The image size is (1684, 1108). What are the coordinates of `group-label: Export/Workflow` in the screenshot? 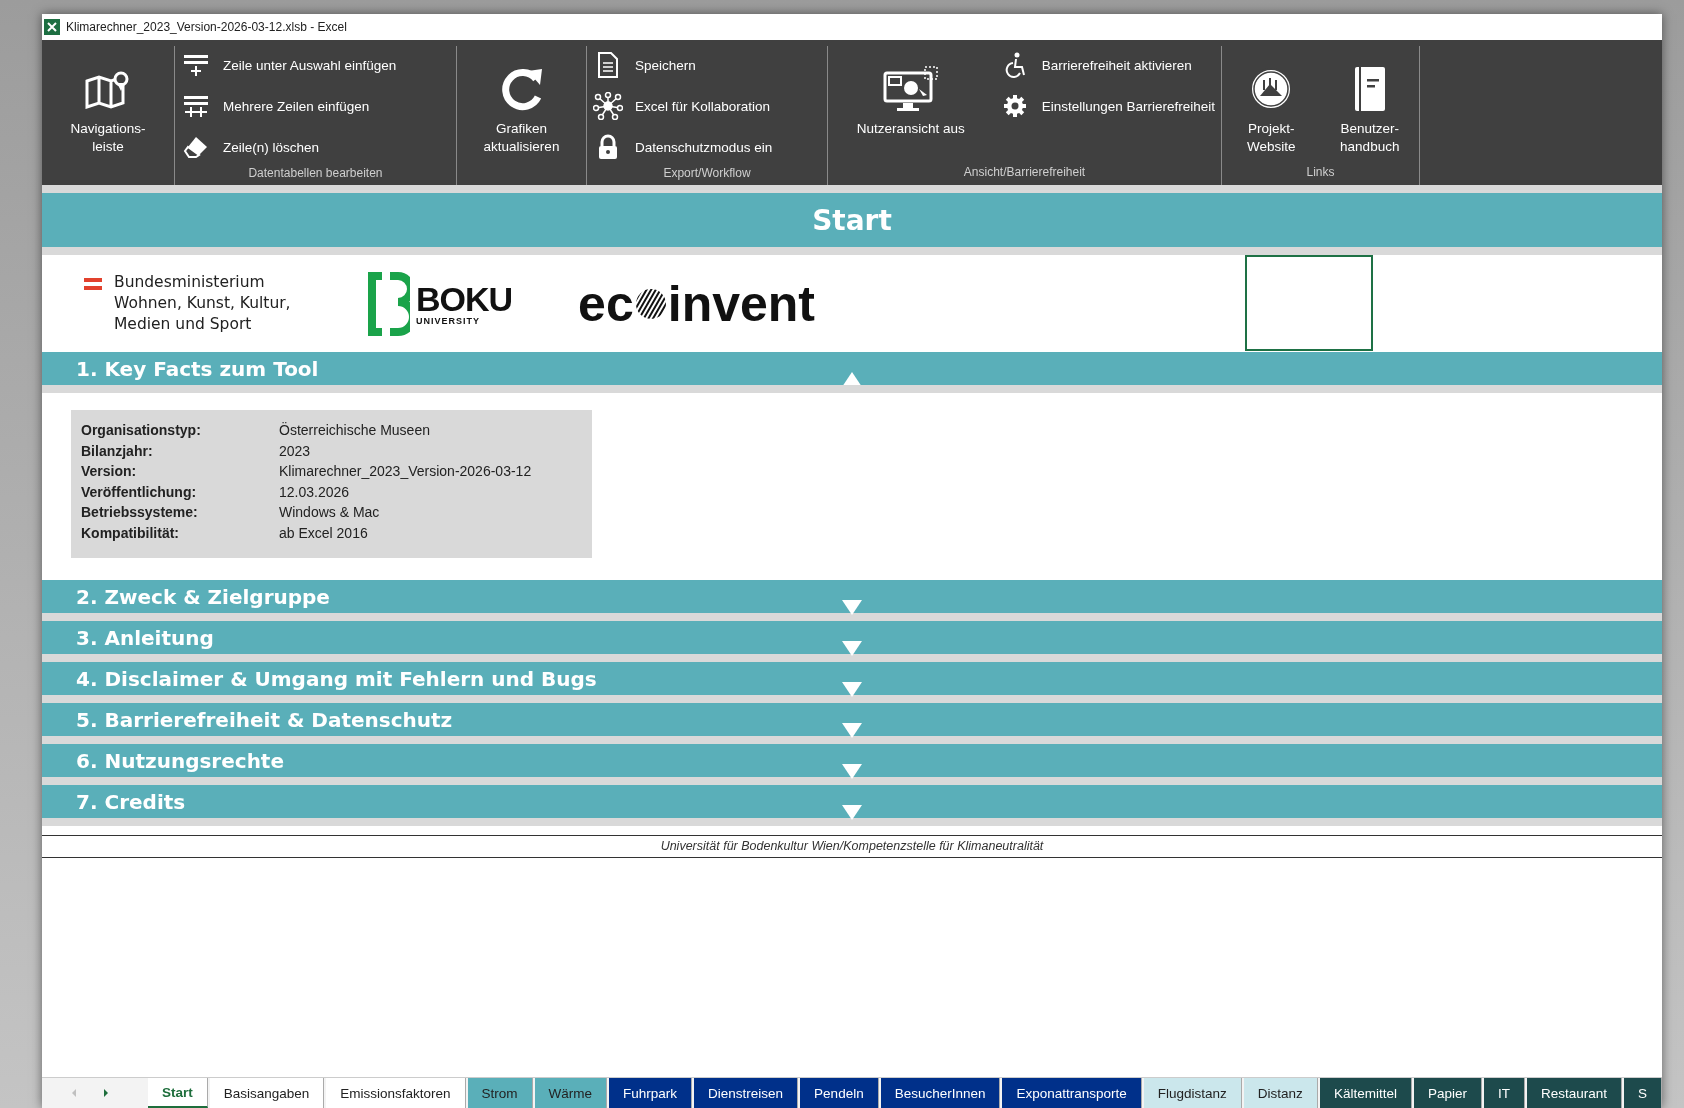 It's located at (707, 173).